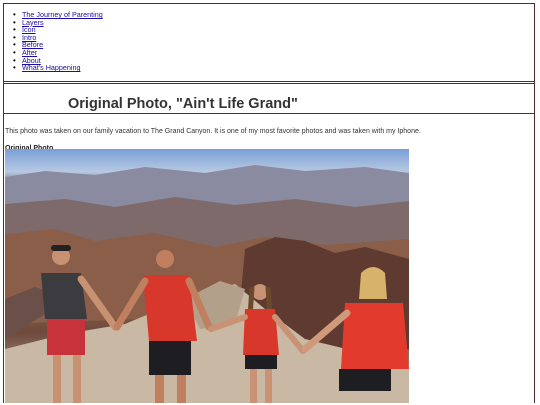  Describe the element at coordinates (170, 358) in the screenshot. I see `man-shorts` at that location.